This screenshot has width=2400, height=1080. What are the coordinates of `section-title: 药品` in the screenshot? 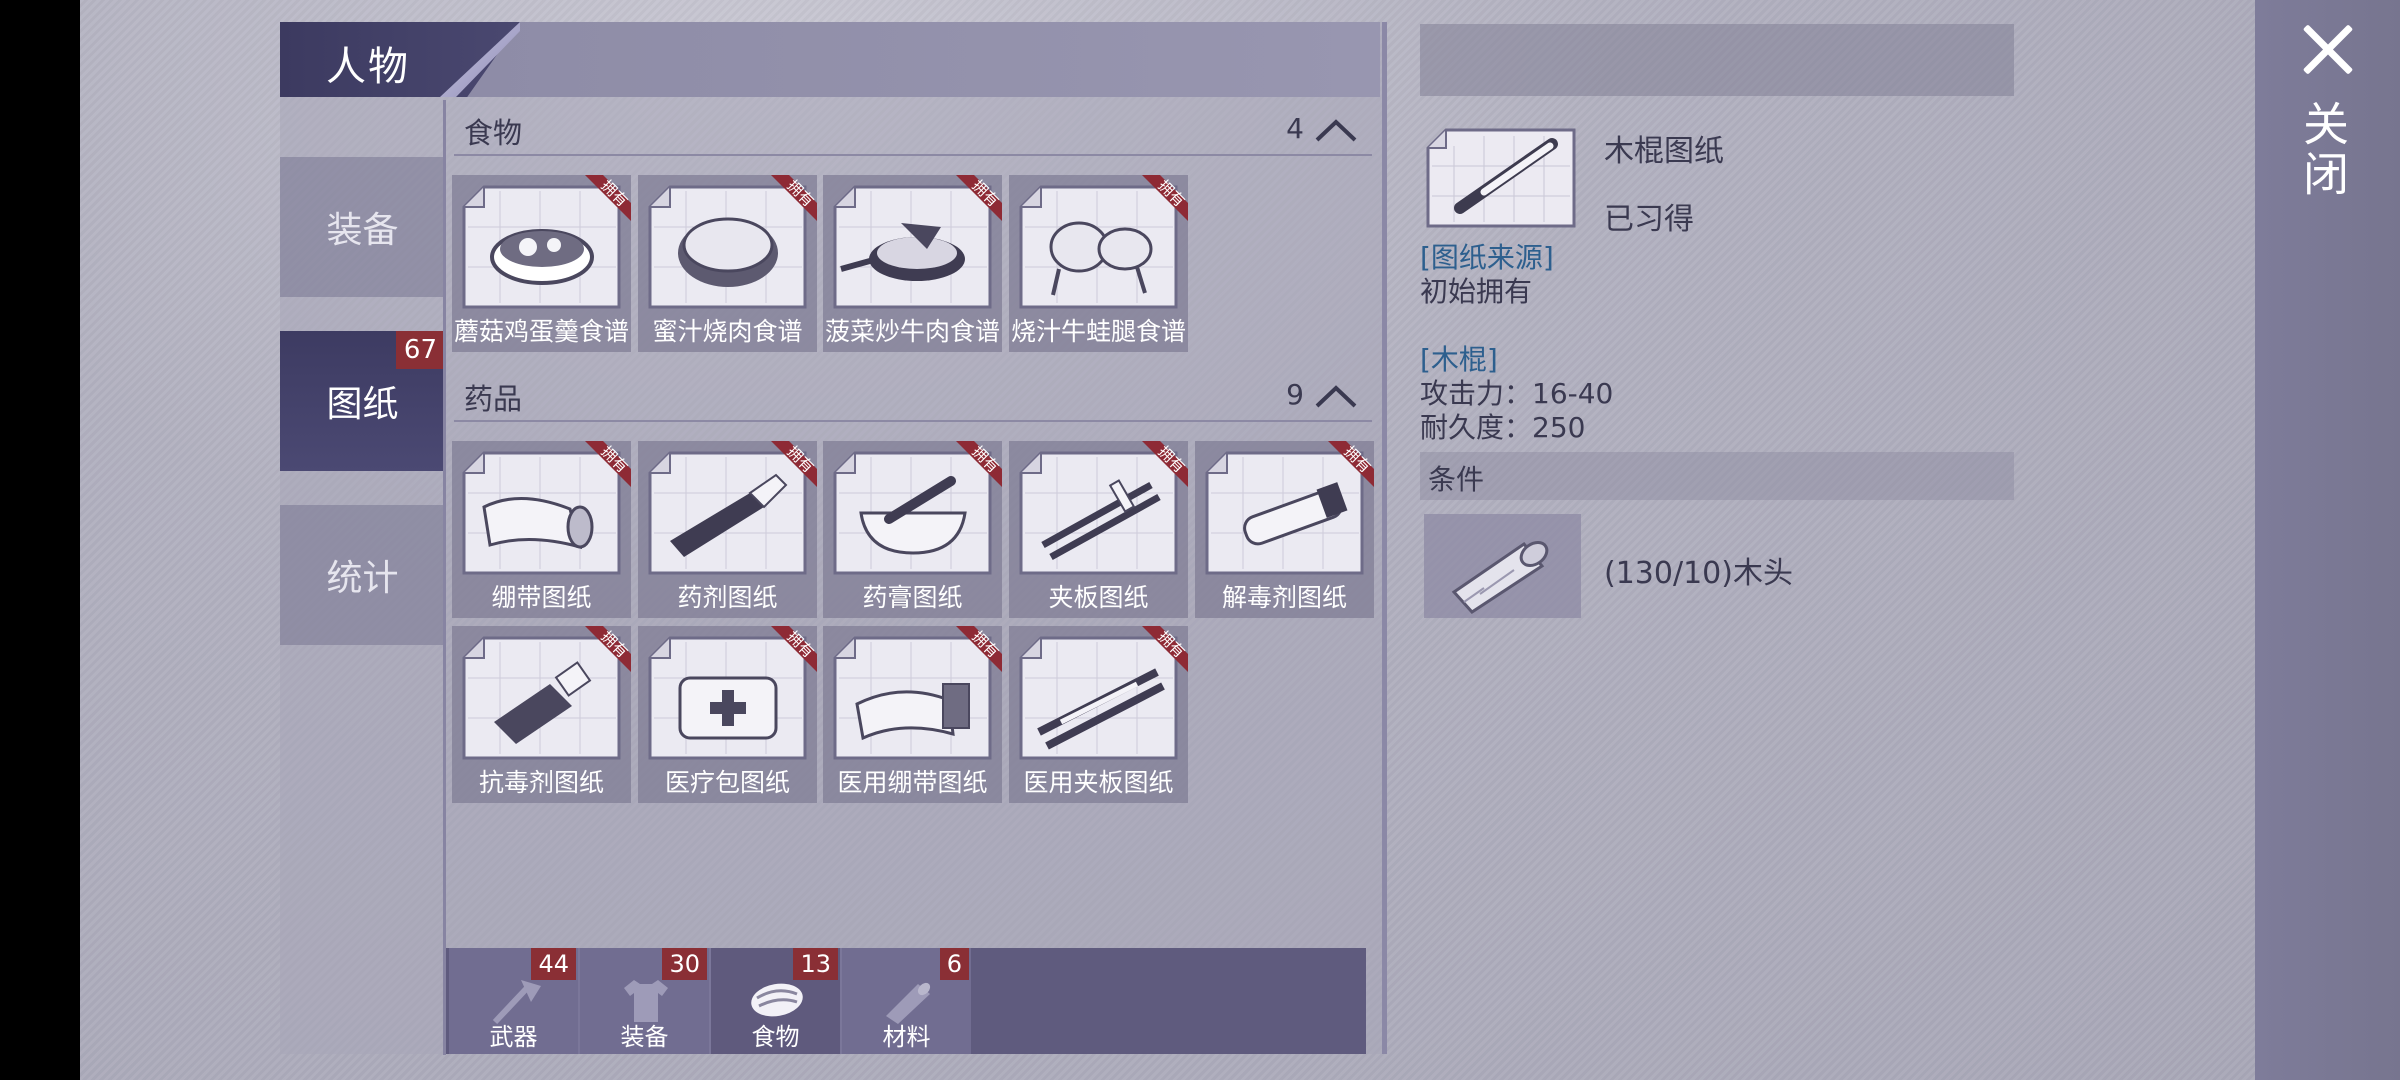 It's located at (493, 399).